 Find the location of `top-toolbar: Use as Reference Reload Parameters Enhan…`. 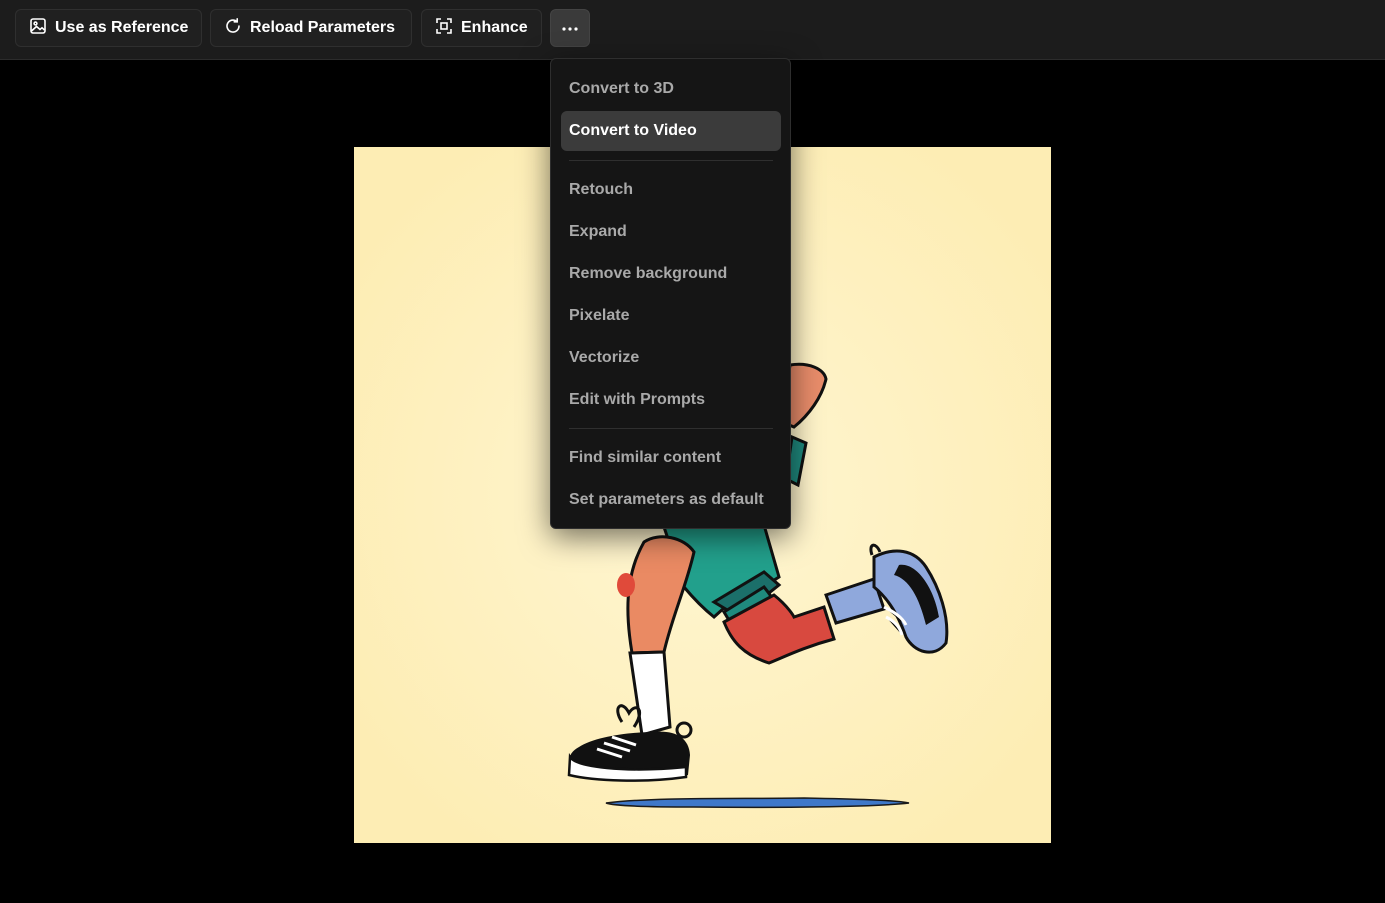

top-toolbar: Use as Reference Reload Parameters Enhan… is located at coordinates (692, 30).